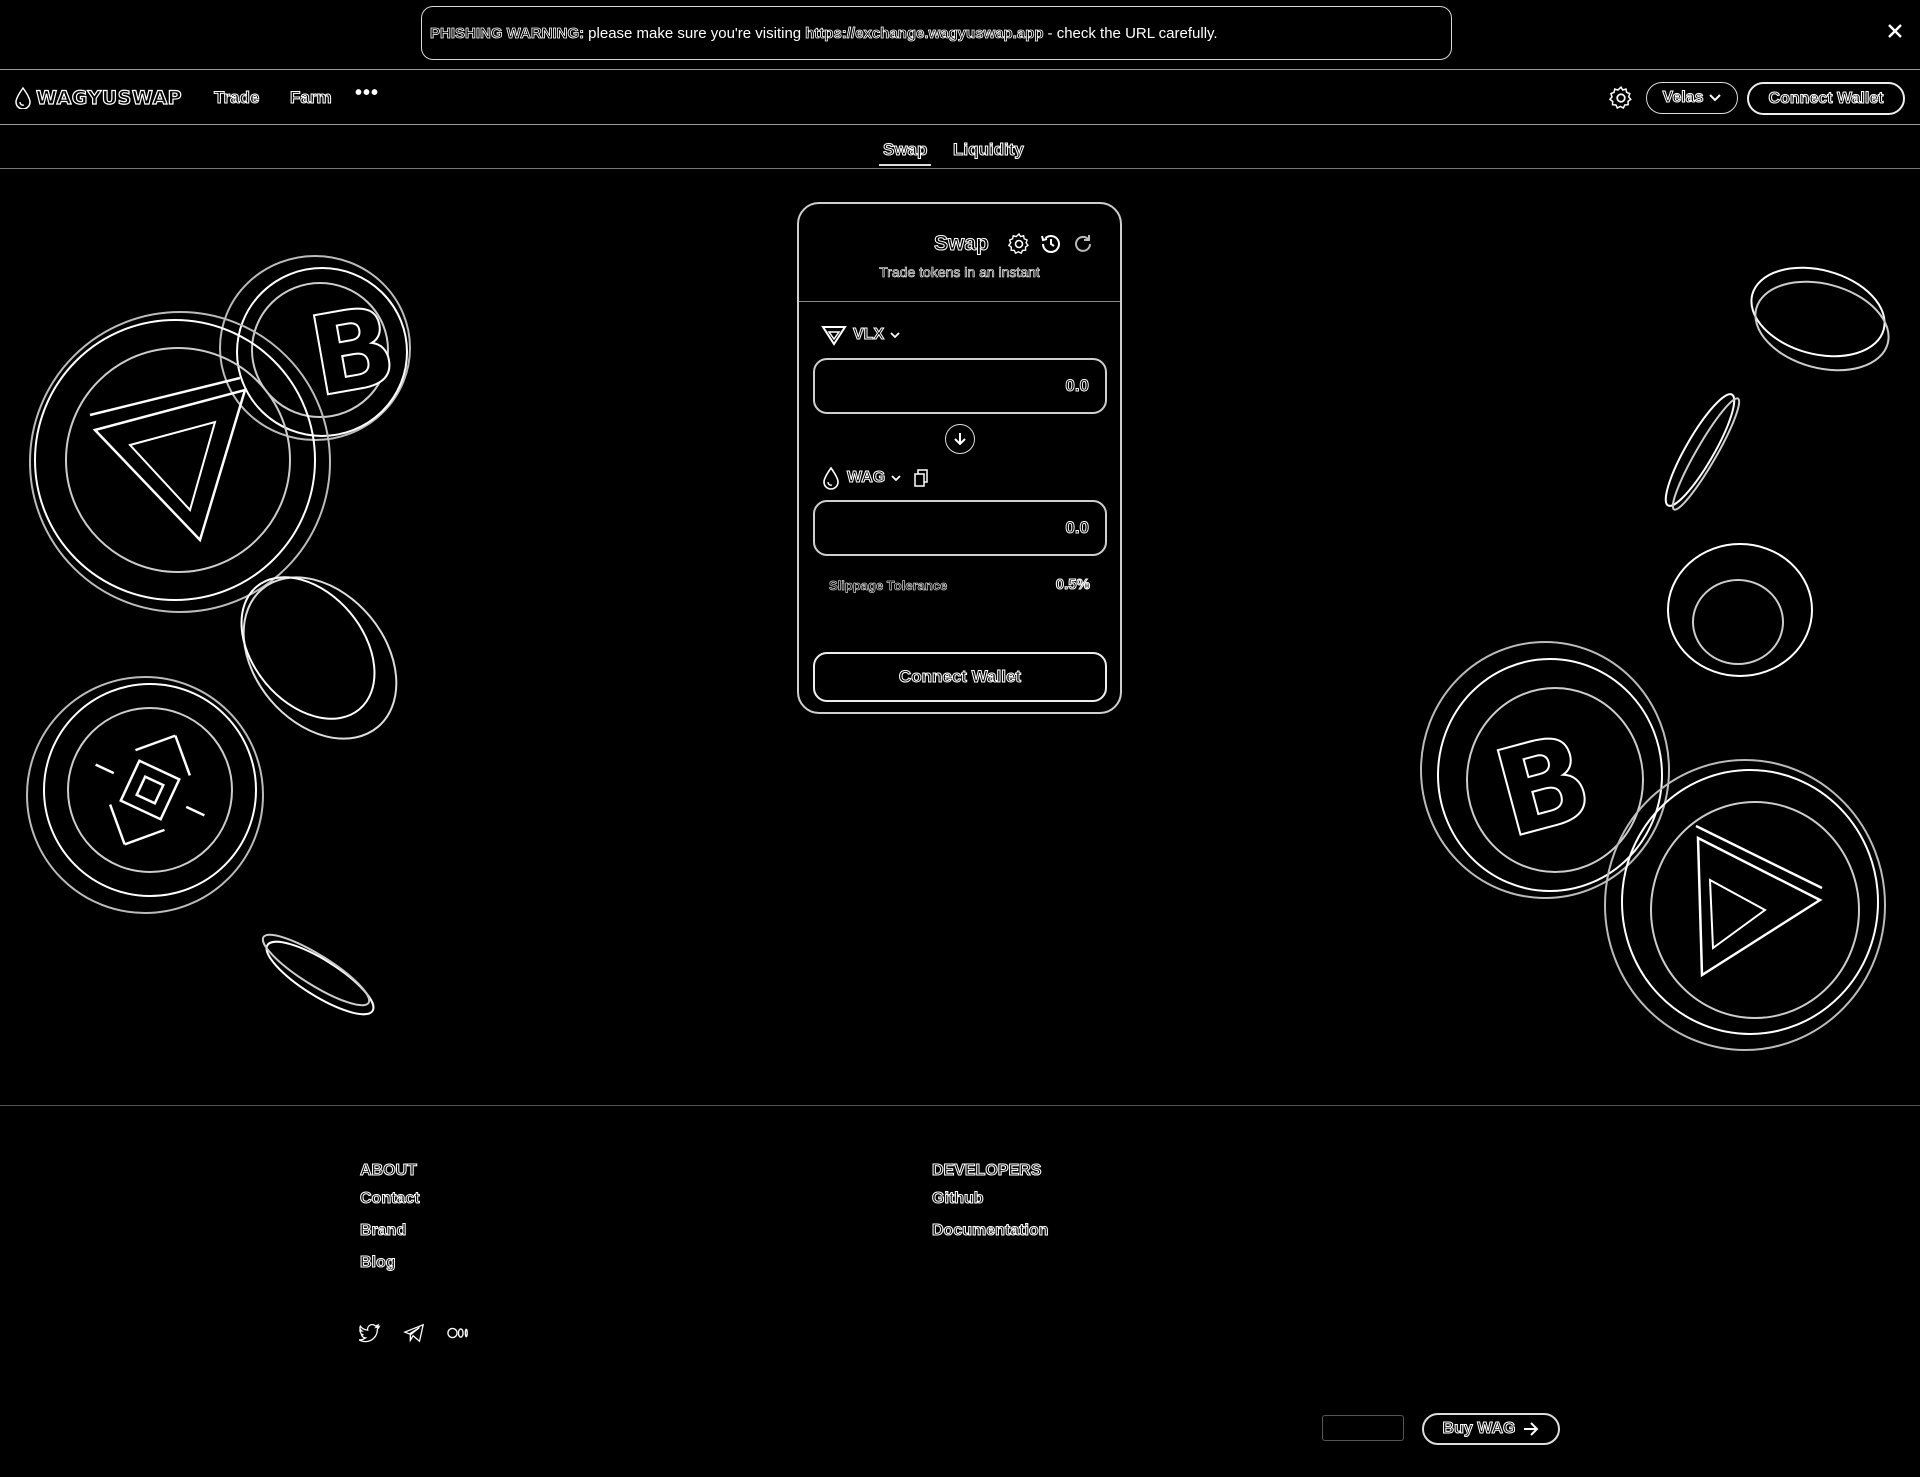 The width and height of the screenshot is (1920, 1477). What do you see at coordinates (1543, 787) in the screenshot?
I see `bitcoin-symbol: B` at bounding box center [1543, 787].